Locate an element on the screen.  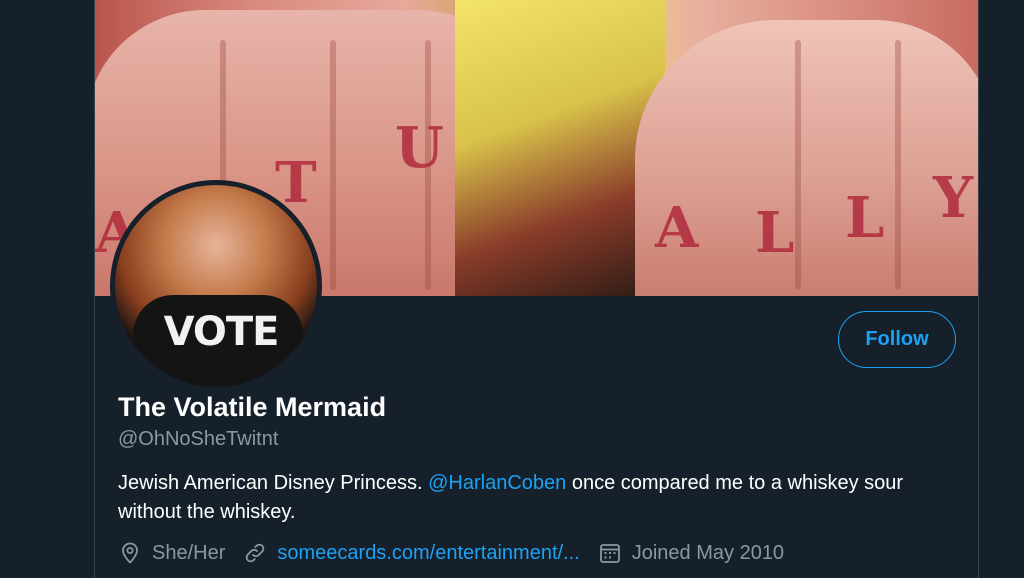
avatar-shirt-text: VOTE is located at coordinates (221, 332).